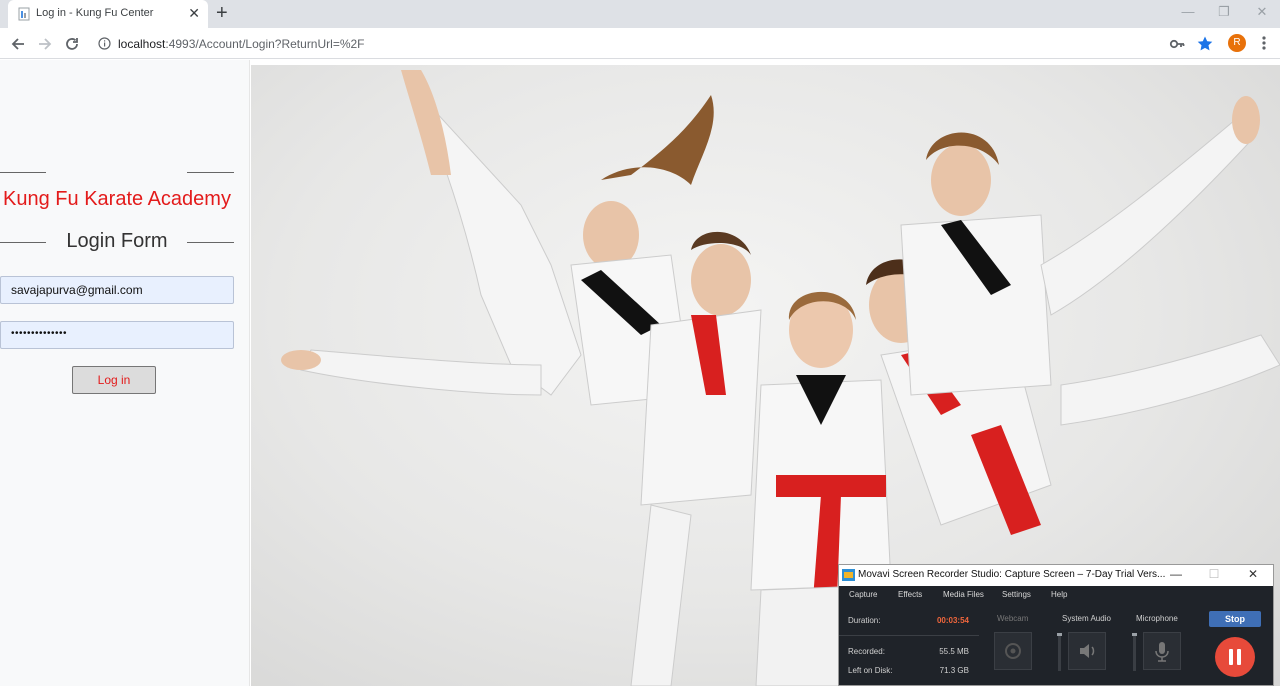 The width and height of the screenshot is (1280, 686). What do you see at coordinates (954, 670) in the screenshot?
I see `left-on-disk-value: 71.3 GB` at bounding box center [954, 670].